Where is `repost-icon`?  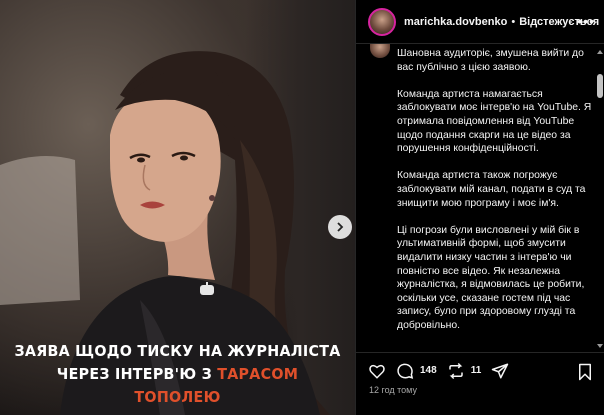
repost-icon is located at coordinates (455, 370).